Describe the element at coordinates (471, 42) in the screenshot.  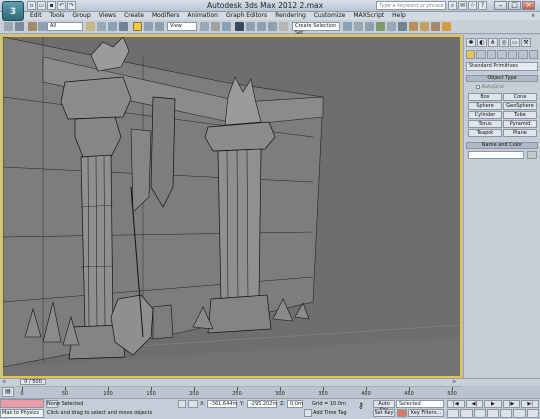
I see `create-tab-icon: ✱` at that location.